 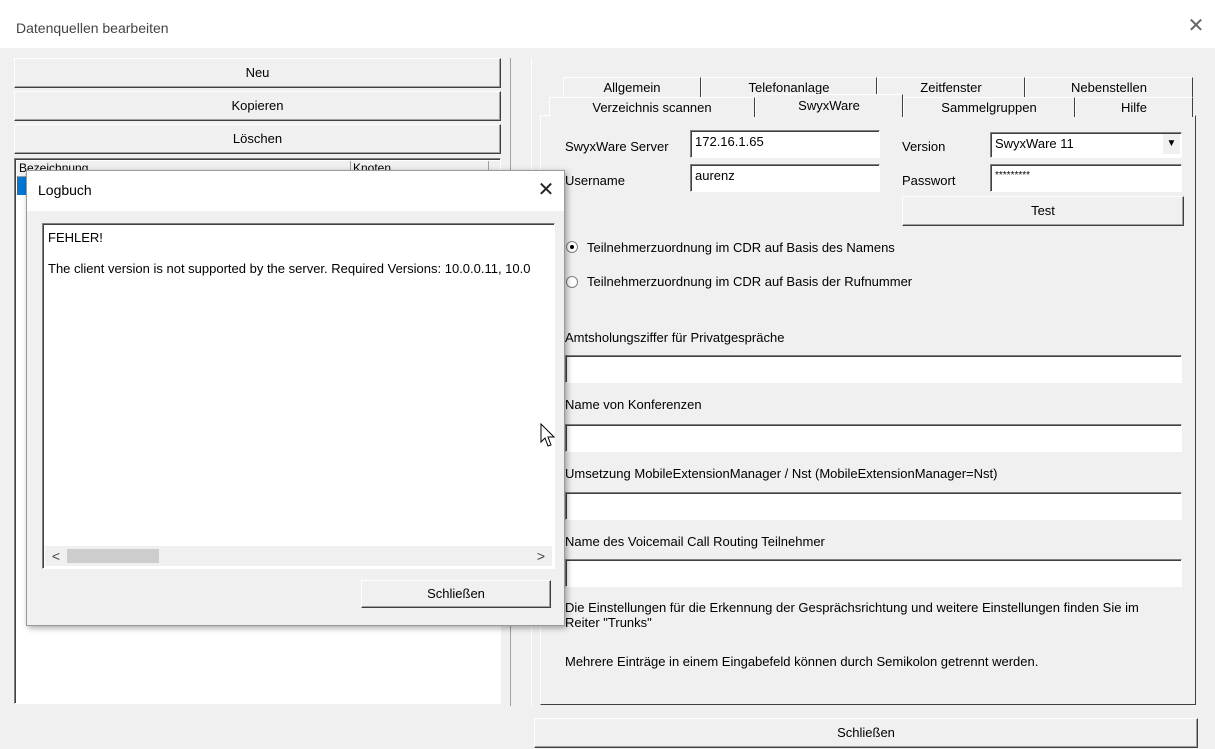 What do you see at coordinates (866, 733) in the screenshot?
I see `close-button: Schließen` at bounding box center [866, 733].